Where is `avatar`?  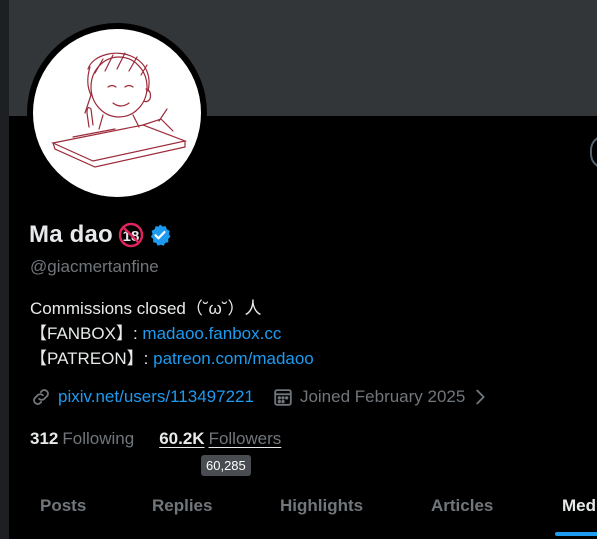 avatar is located at coordinates (117, 113).